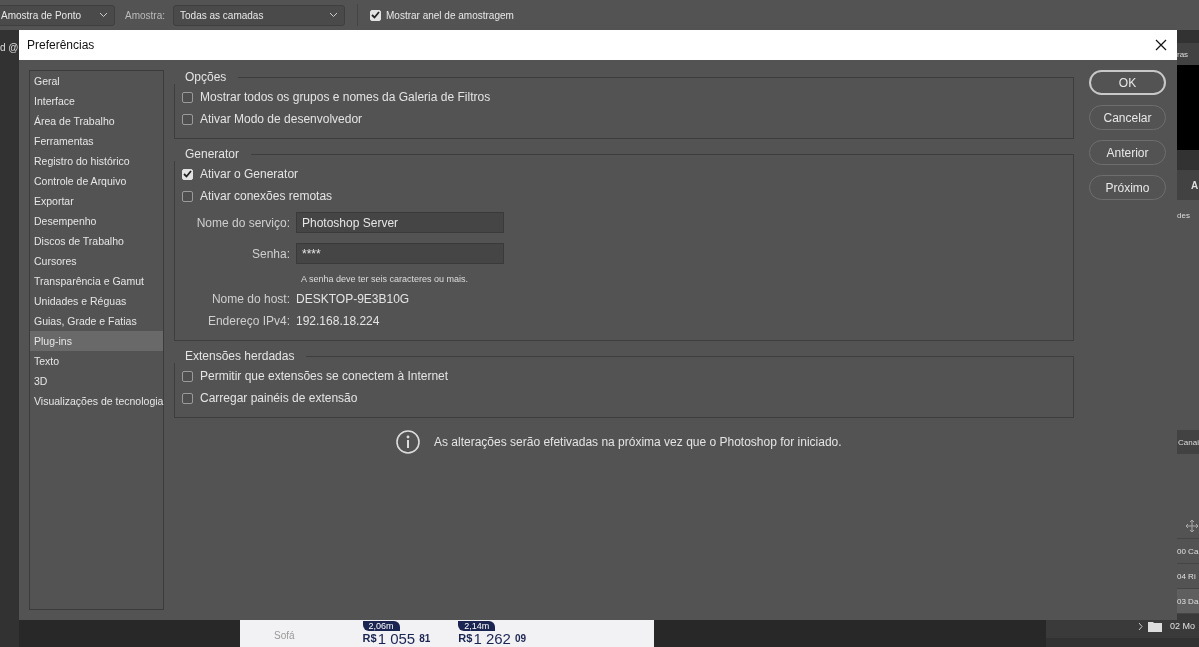  I want to click on price-label: 1 262, so click(492, 638).